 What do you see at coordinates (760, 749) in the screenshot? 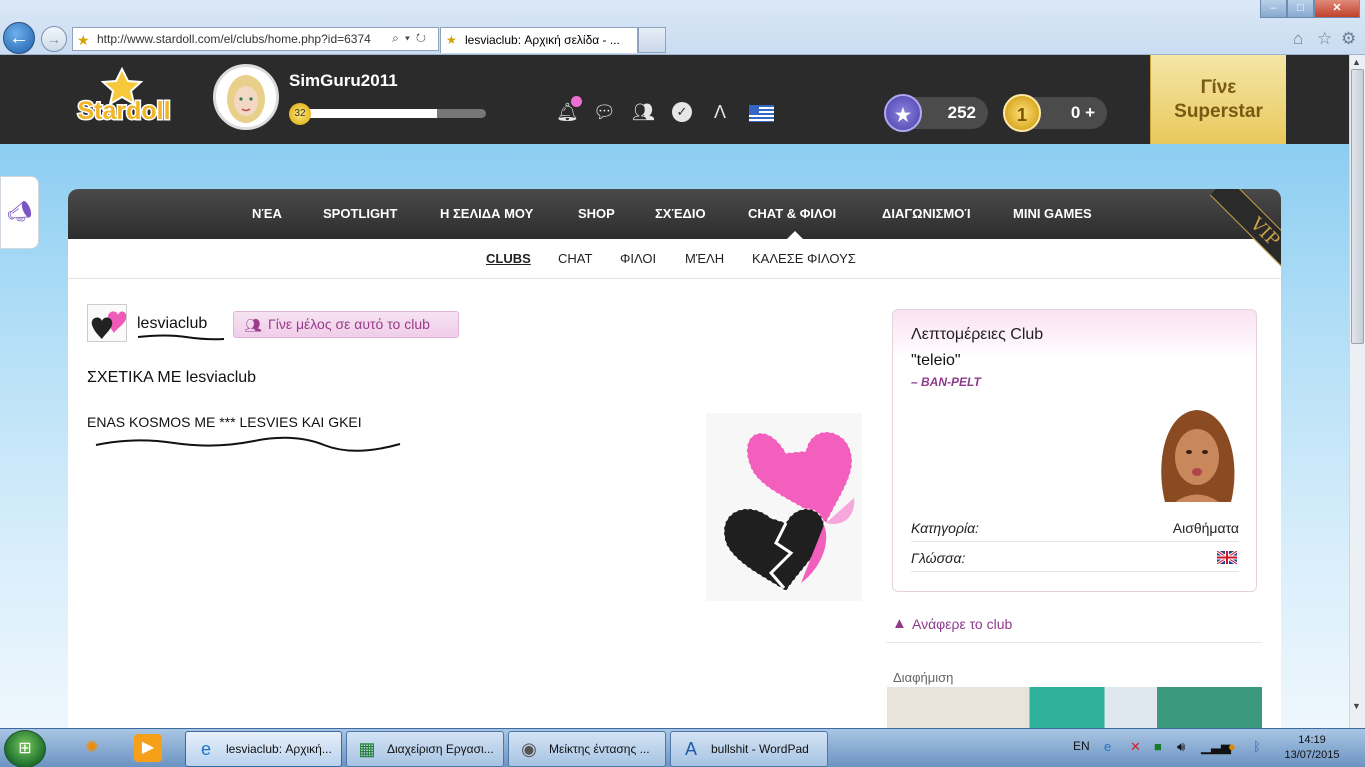
I see `task-label: bullshit - WordPad` at bounding box center [760, 749].